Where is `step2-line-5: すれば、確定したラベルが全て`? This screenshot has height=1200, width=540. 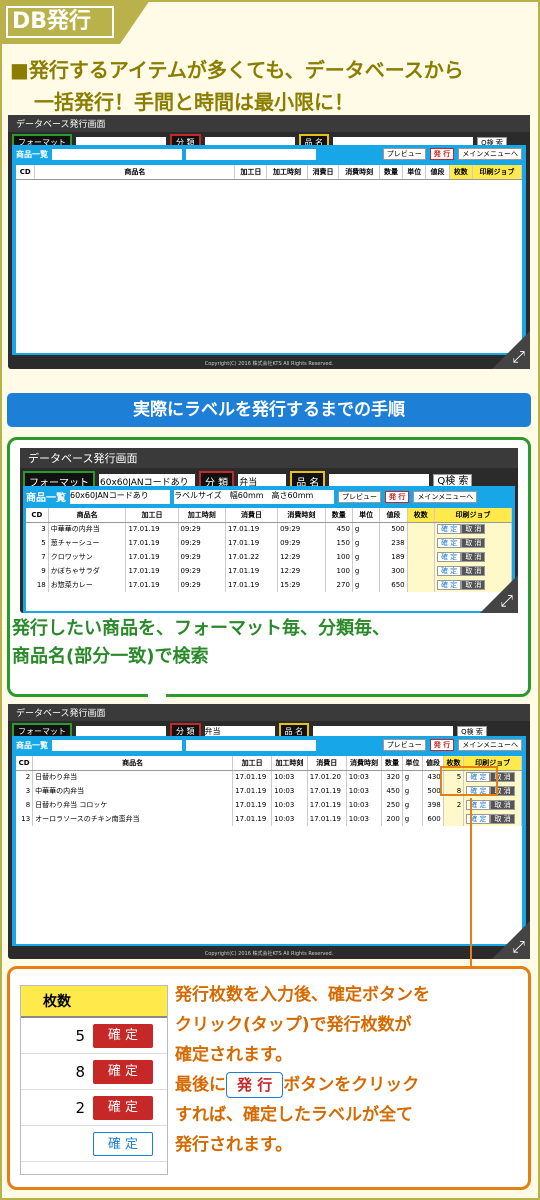
step2-line-5: すれば、確定したラベルが全て is located at coordinates (294, 1115).